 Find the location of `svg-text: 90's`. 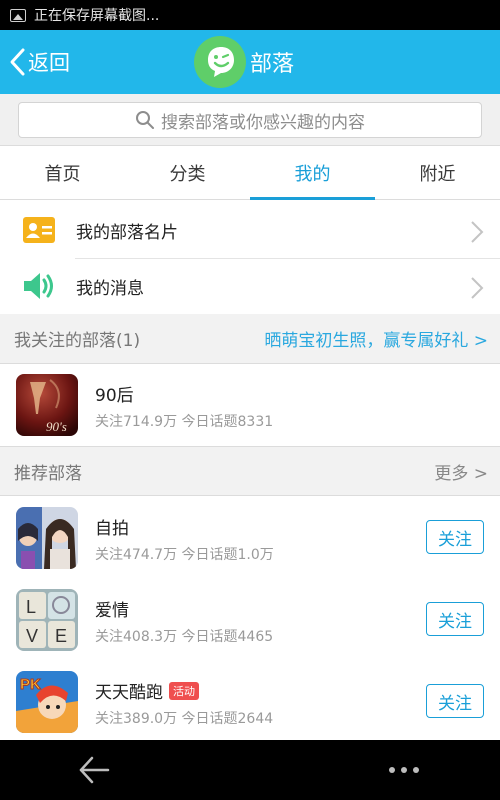

svg-text: 90's is located at coordinates (56, 426).